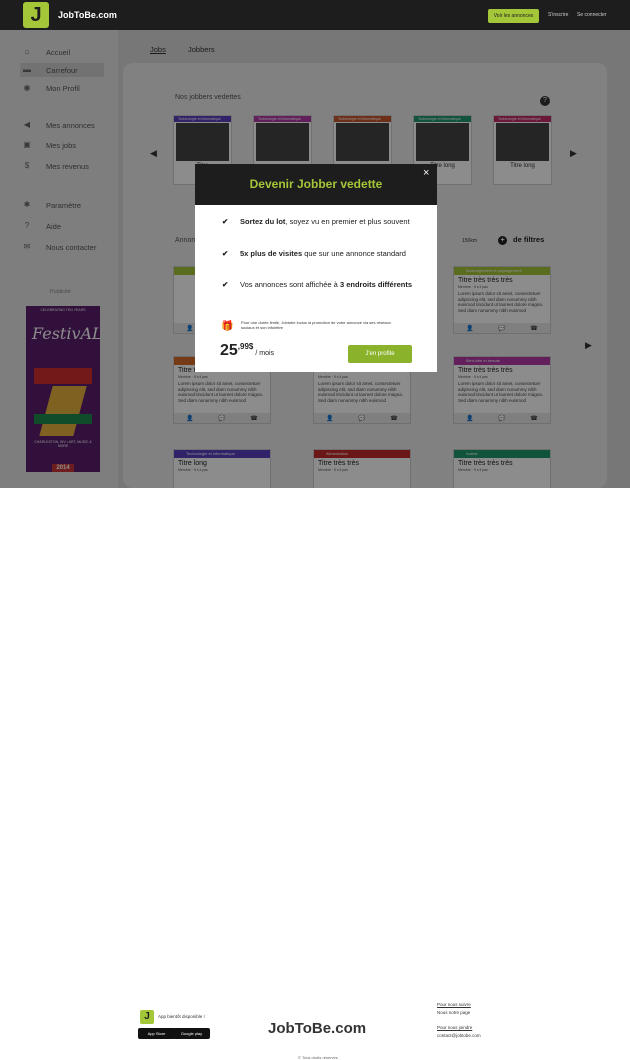  I want to click on price: 25,99$/ mois, so click(247, 350).